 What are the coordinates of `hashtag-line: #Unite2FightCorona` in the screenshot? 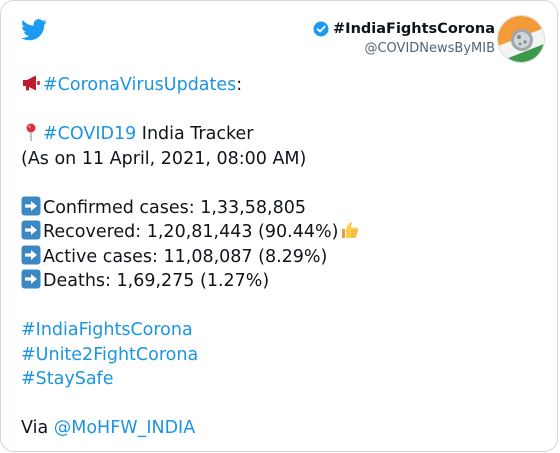 It's located at (281, 355).